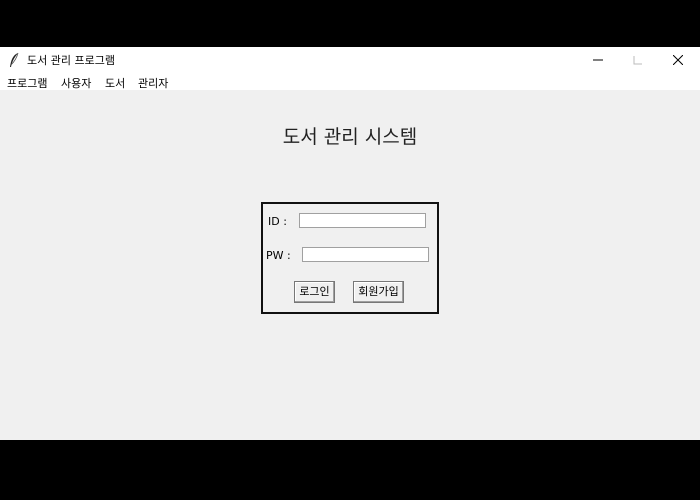  What do you see at coordinates (350, 60) in the screenshot?
I see `title-bar: 도서 관리 프로그램` at bounding box center [350, 60].